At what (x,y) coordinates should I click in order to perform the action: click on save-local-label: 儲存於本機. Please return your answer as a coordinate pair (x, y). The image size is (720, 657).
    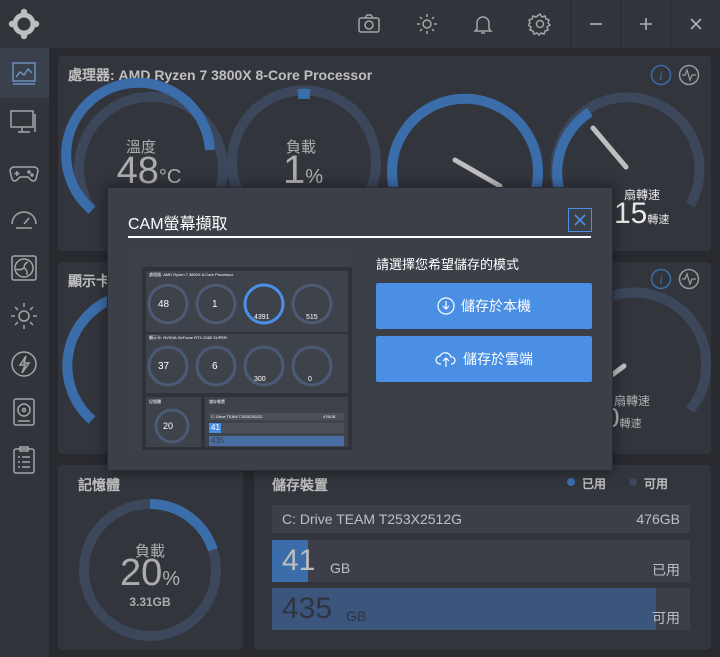
    Looking at the image, I should click on (496, 306).